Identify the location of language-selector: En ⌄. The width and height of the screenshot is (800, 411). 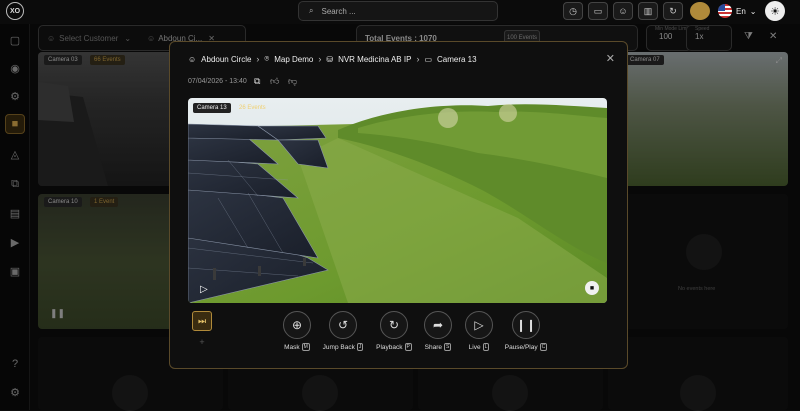
(737, 11).